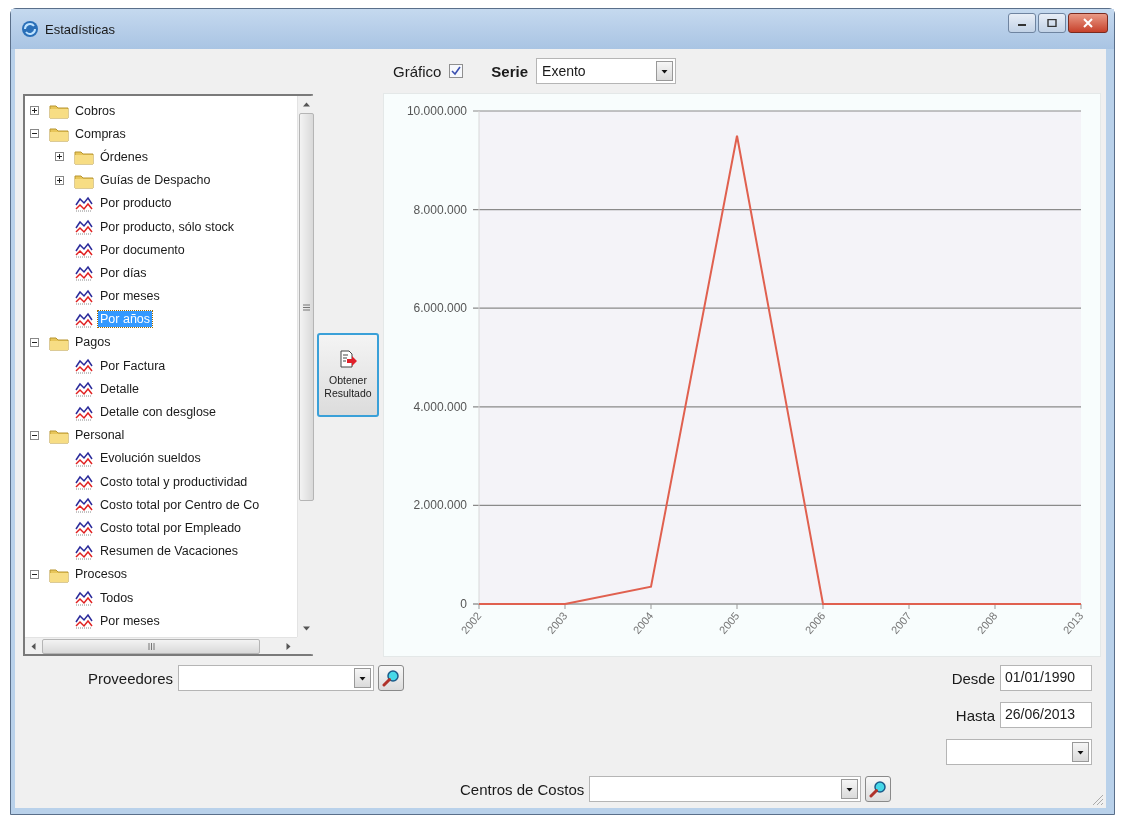  I want to click on app-icon, so click(30, 29).